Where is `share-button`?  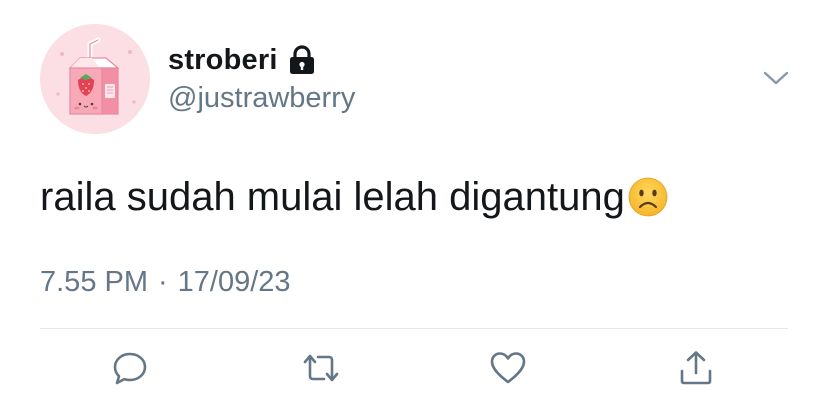
share-button is located at coordinates (696, 370).